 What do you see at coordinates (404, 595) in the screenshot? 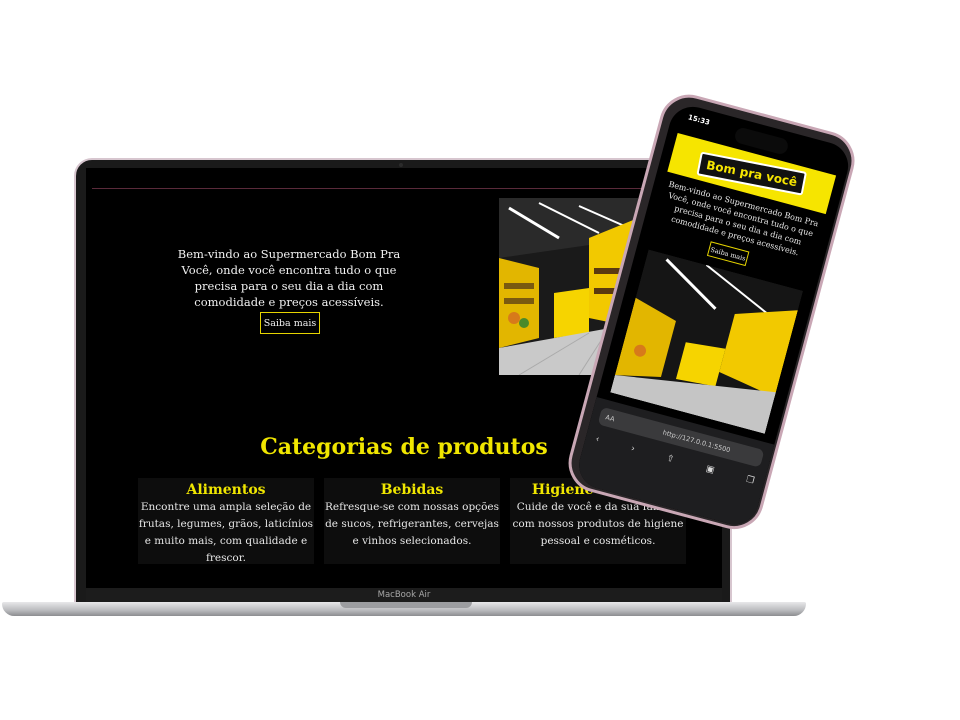
I see `laptop-model-label: MacBook Air` at bounding box center [404, 595].